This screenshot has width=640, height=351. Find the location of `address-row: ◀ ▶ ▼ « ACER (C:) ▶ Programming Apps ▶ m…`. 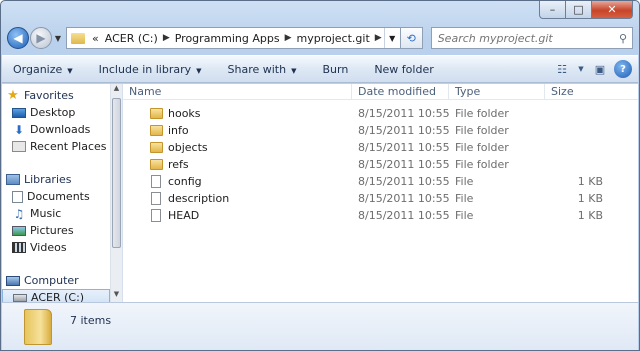

address-row: ◀ ▶ ▼ « ACER (C:) ▶ Programming Apps ▶ m… is located at coordinates (320, 38).